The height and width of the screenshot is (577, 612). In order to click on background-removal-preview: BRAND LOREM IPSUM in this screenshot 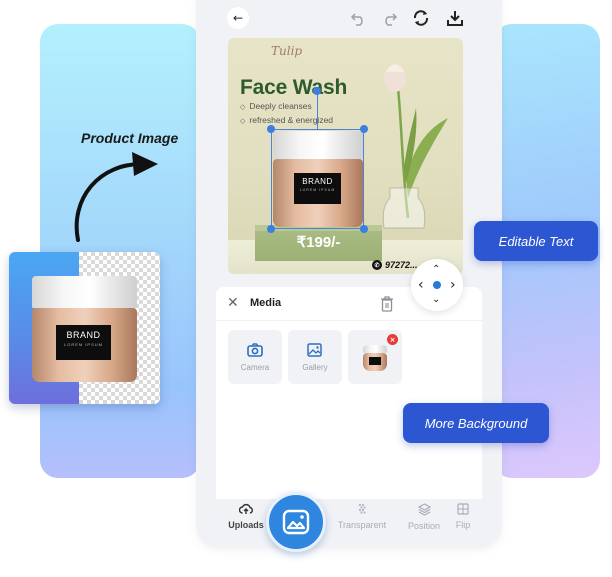, I will do `click(84, 328)`.